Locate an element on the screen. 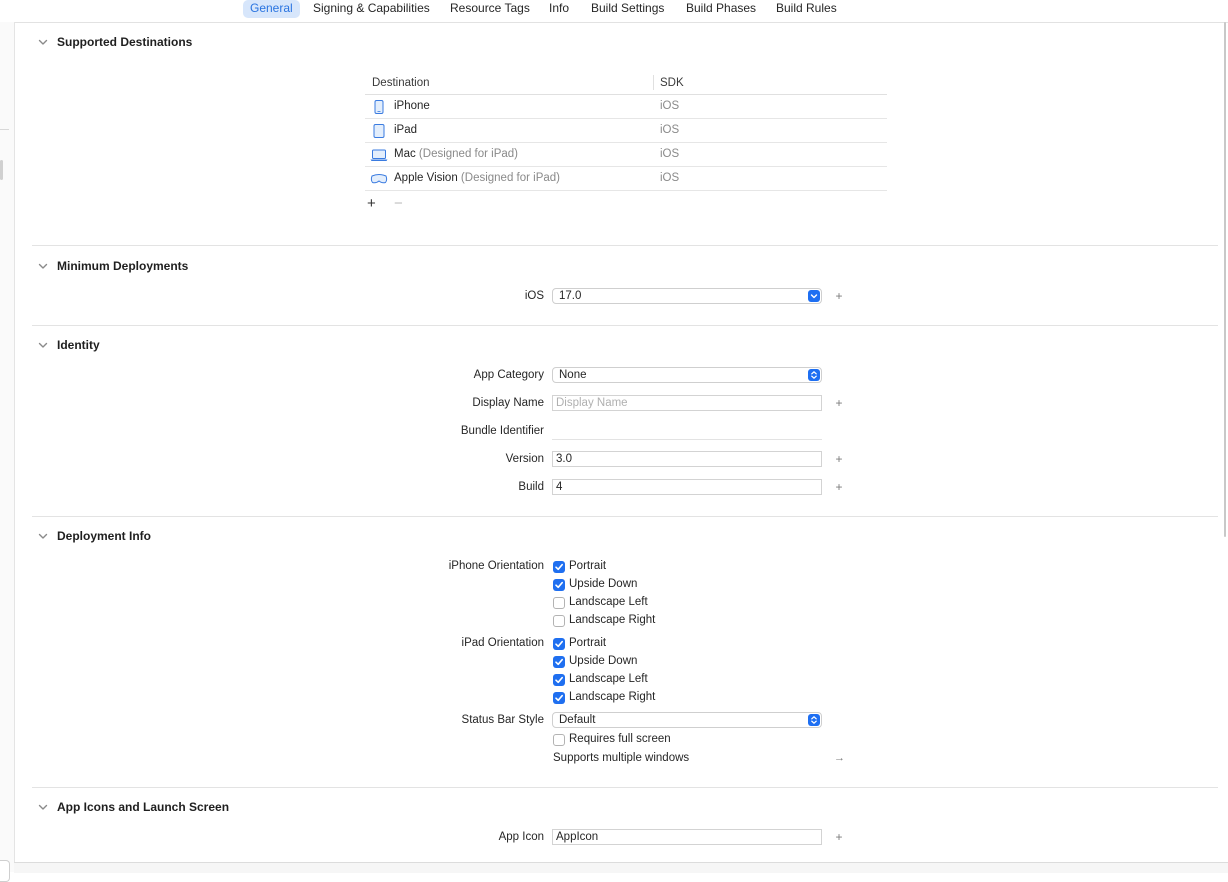 The image size is (1228, 882). app-category-select: None is located at coordinates (687, 375).